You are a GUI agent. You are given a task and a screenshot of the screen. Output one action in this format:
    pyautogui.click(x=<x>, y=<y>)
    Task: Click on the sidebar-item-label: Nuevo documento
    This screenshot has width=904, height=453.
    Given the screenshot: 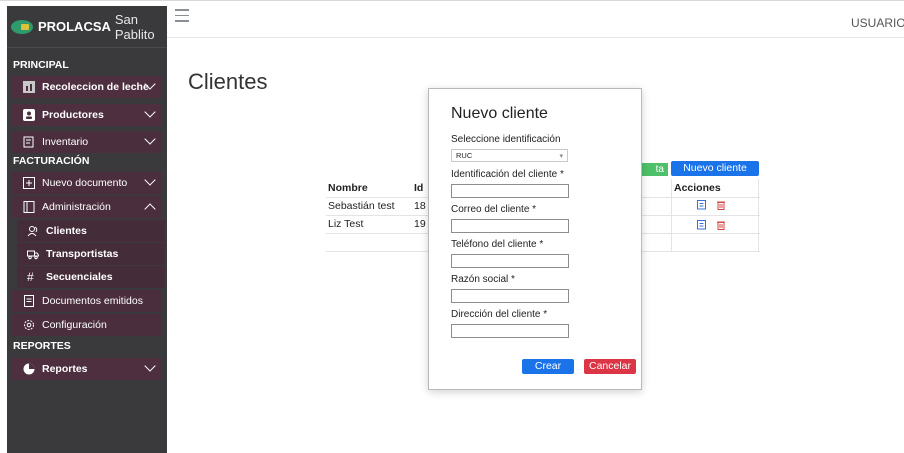 What is the action you would take?
    pyautogui.click(x=85, y=183)
    